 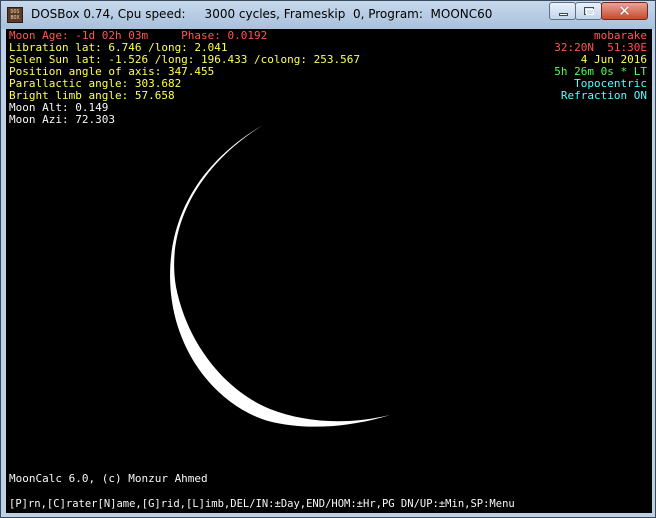 I want to click on dosbox-app-icon: DOS BOX, so click(x=15, y=15).